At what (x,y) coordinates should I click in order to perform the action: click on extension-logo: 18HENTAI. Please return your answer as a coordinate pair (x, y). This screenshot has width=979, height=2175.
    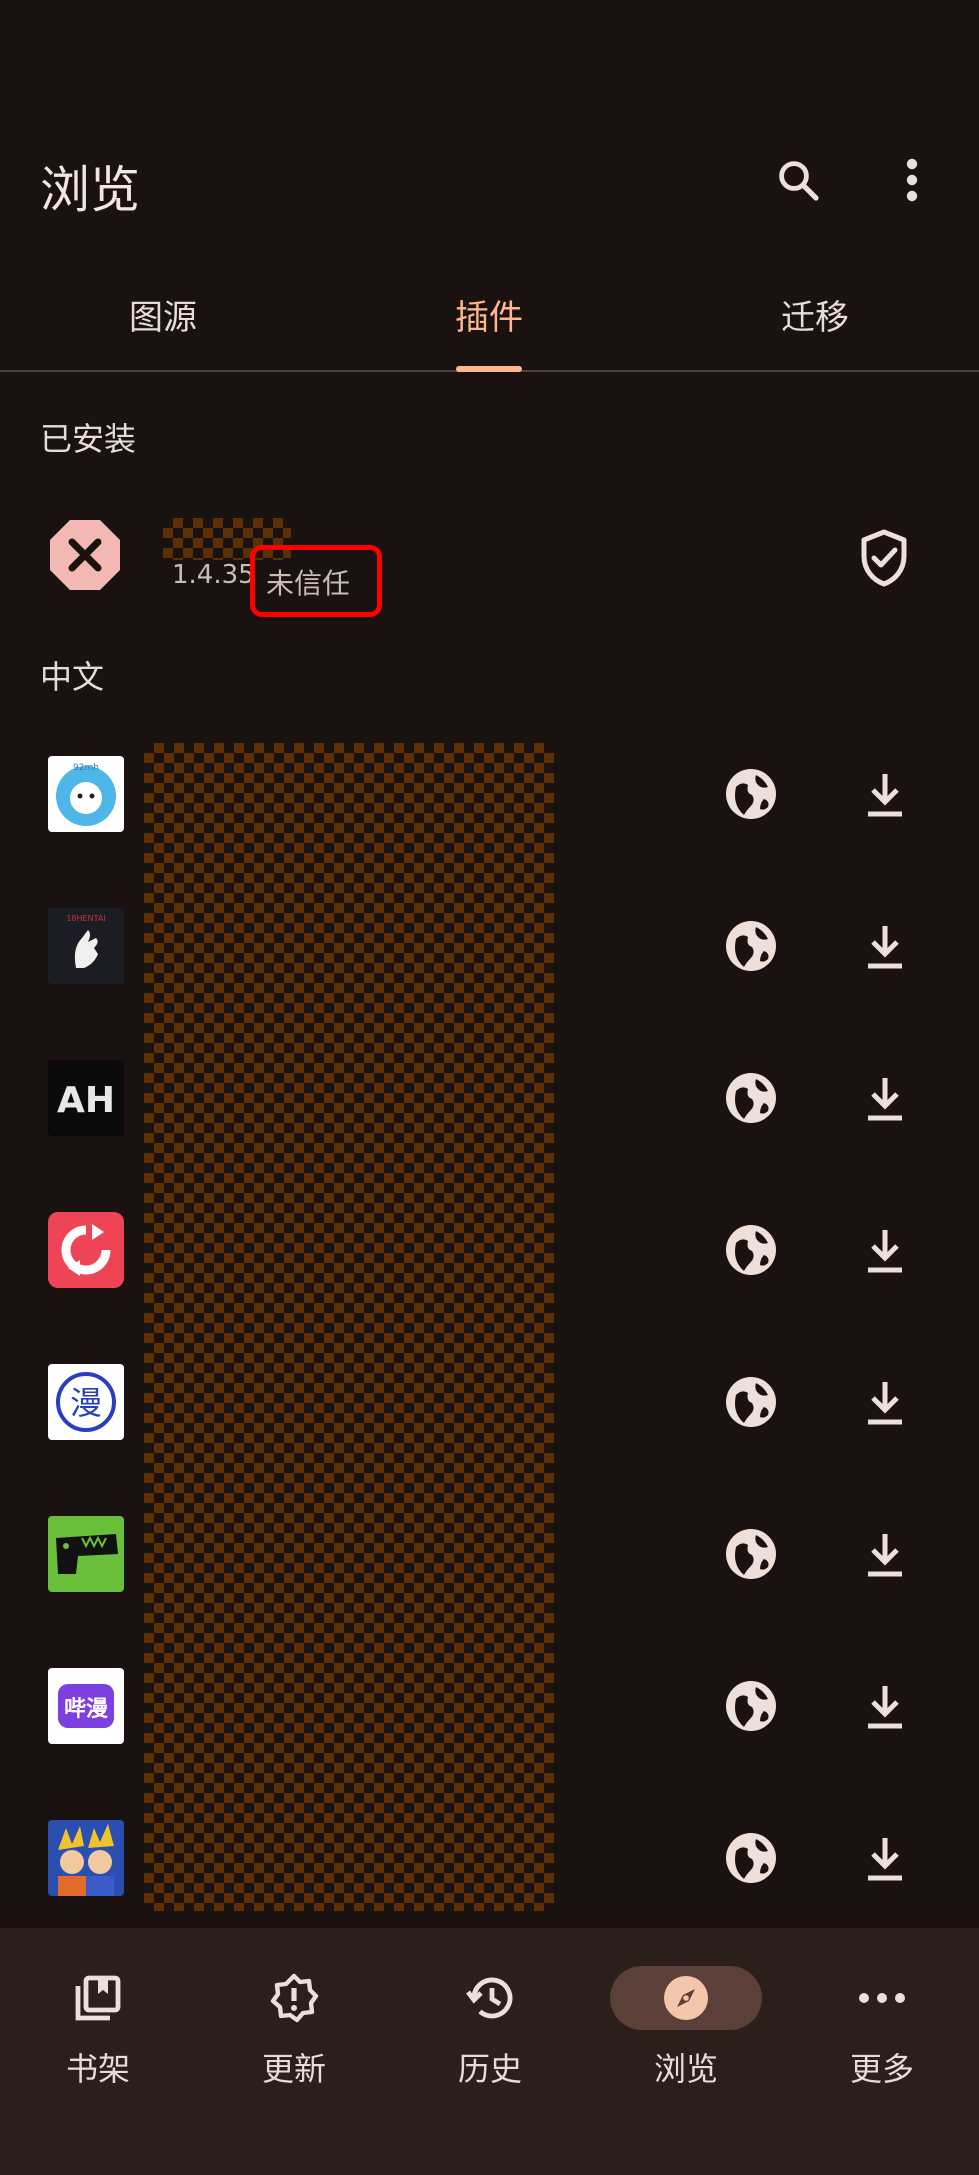
    Looking at the image, I should click on (86, 946).